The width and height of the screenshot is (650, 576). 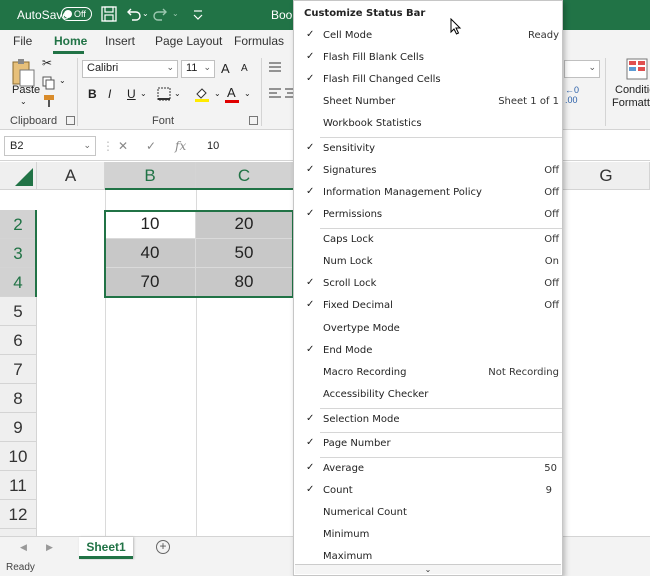 What do you see at coordinates (244, 224) in the screenshot?
I see `cell-c2: 20` at bounding box center [244, 224].